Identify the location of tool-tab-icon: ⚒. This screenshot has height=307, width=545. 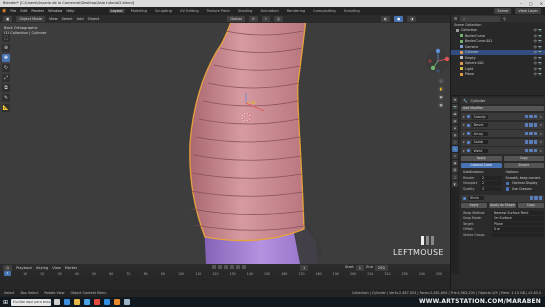
(455, 100).